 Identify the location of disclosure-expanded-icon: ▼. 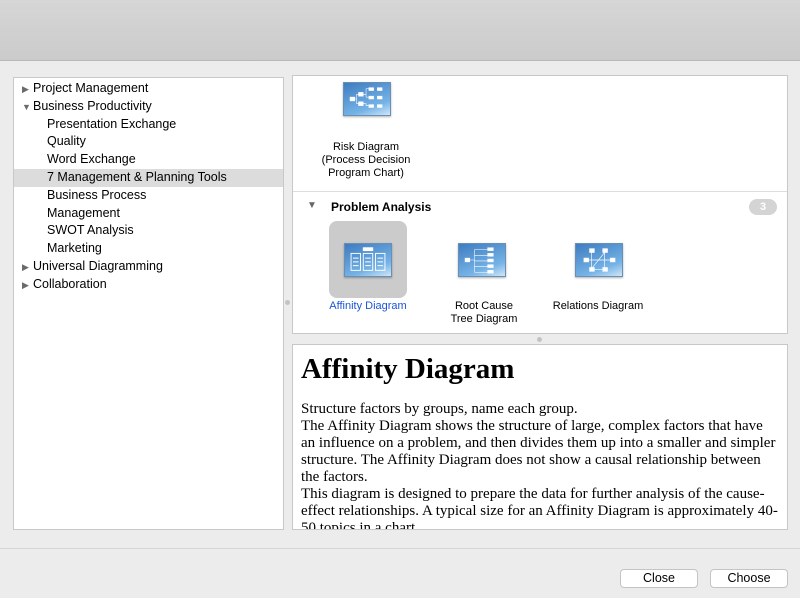
(27, 108).